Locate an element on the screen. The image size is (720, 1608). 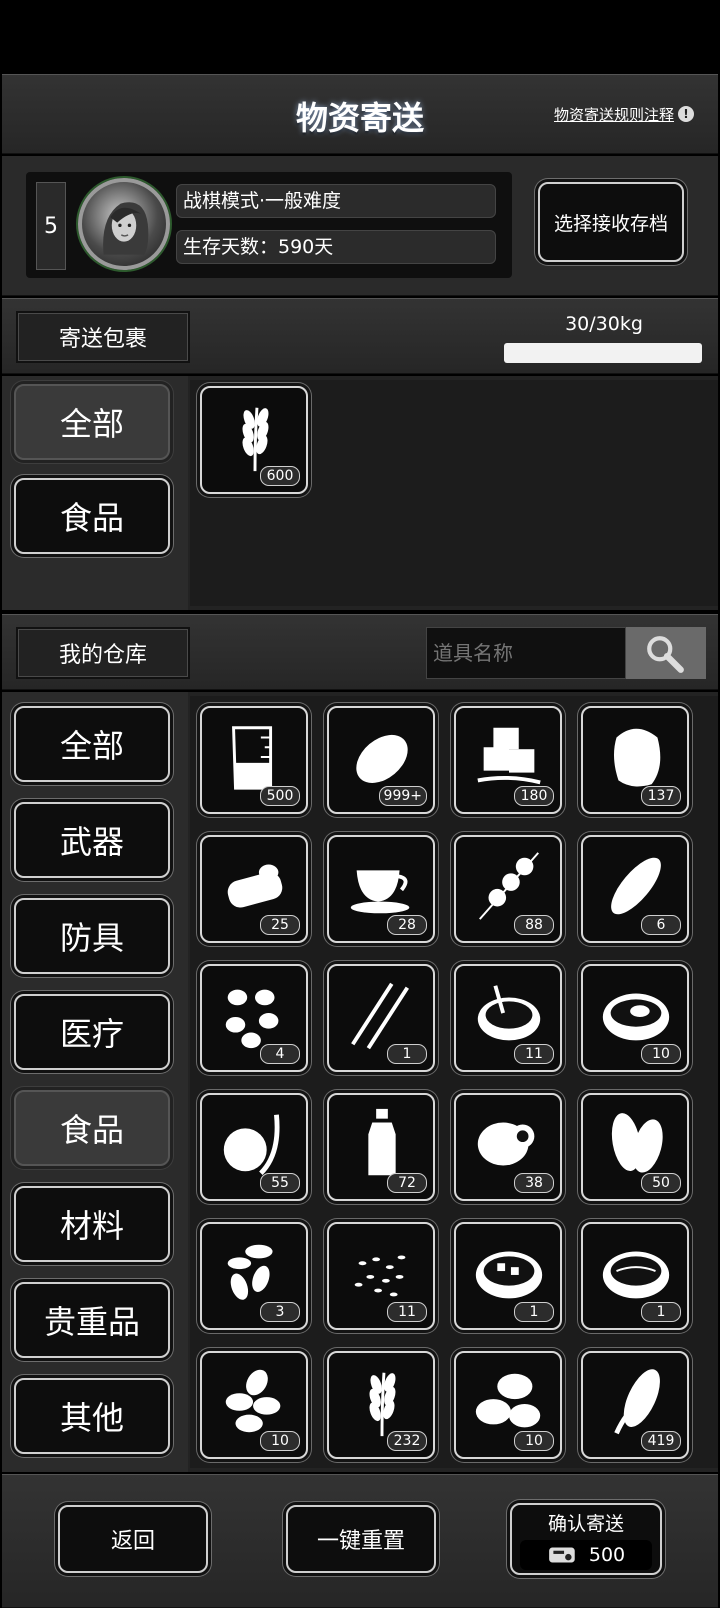
footer-bar: 返回 一键重置 确认寄送 500 is located at coordinates (360, 1541).